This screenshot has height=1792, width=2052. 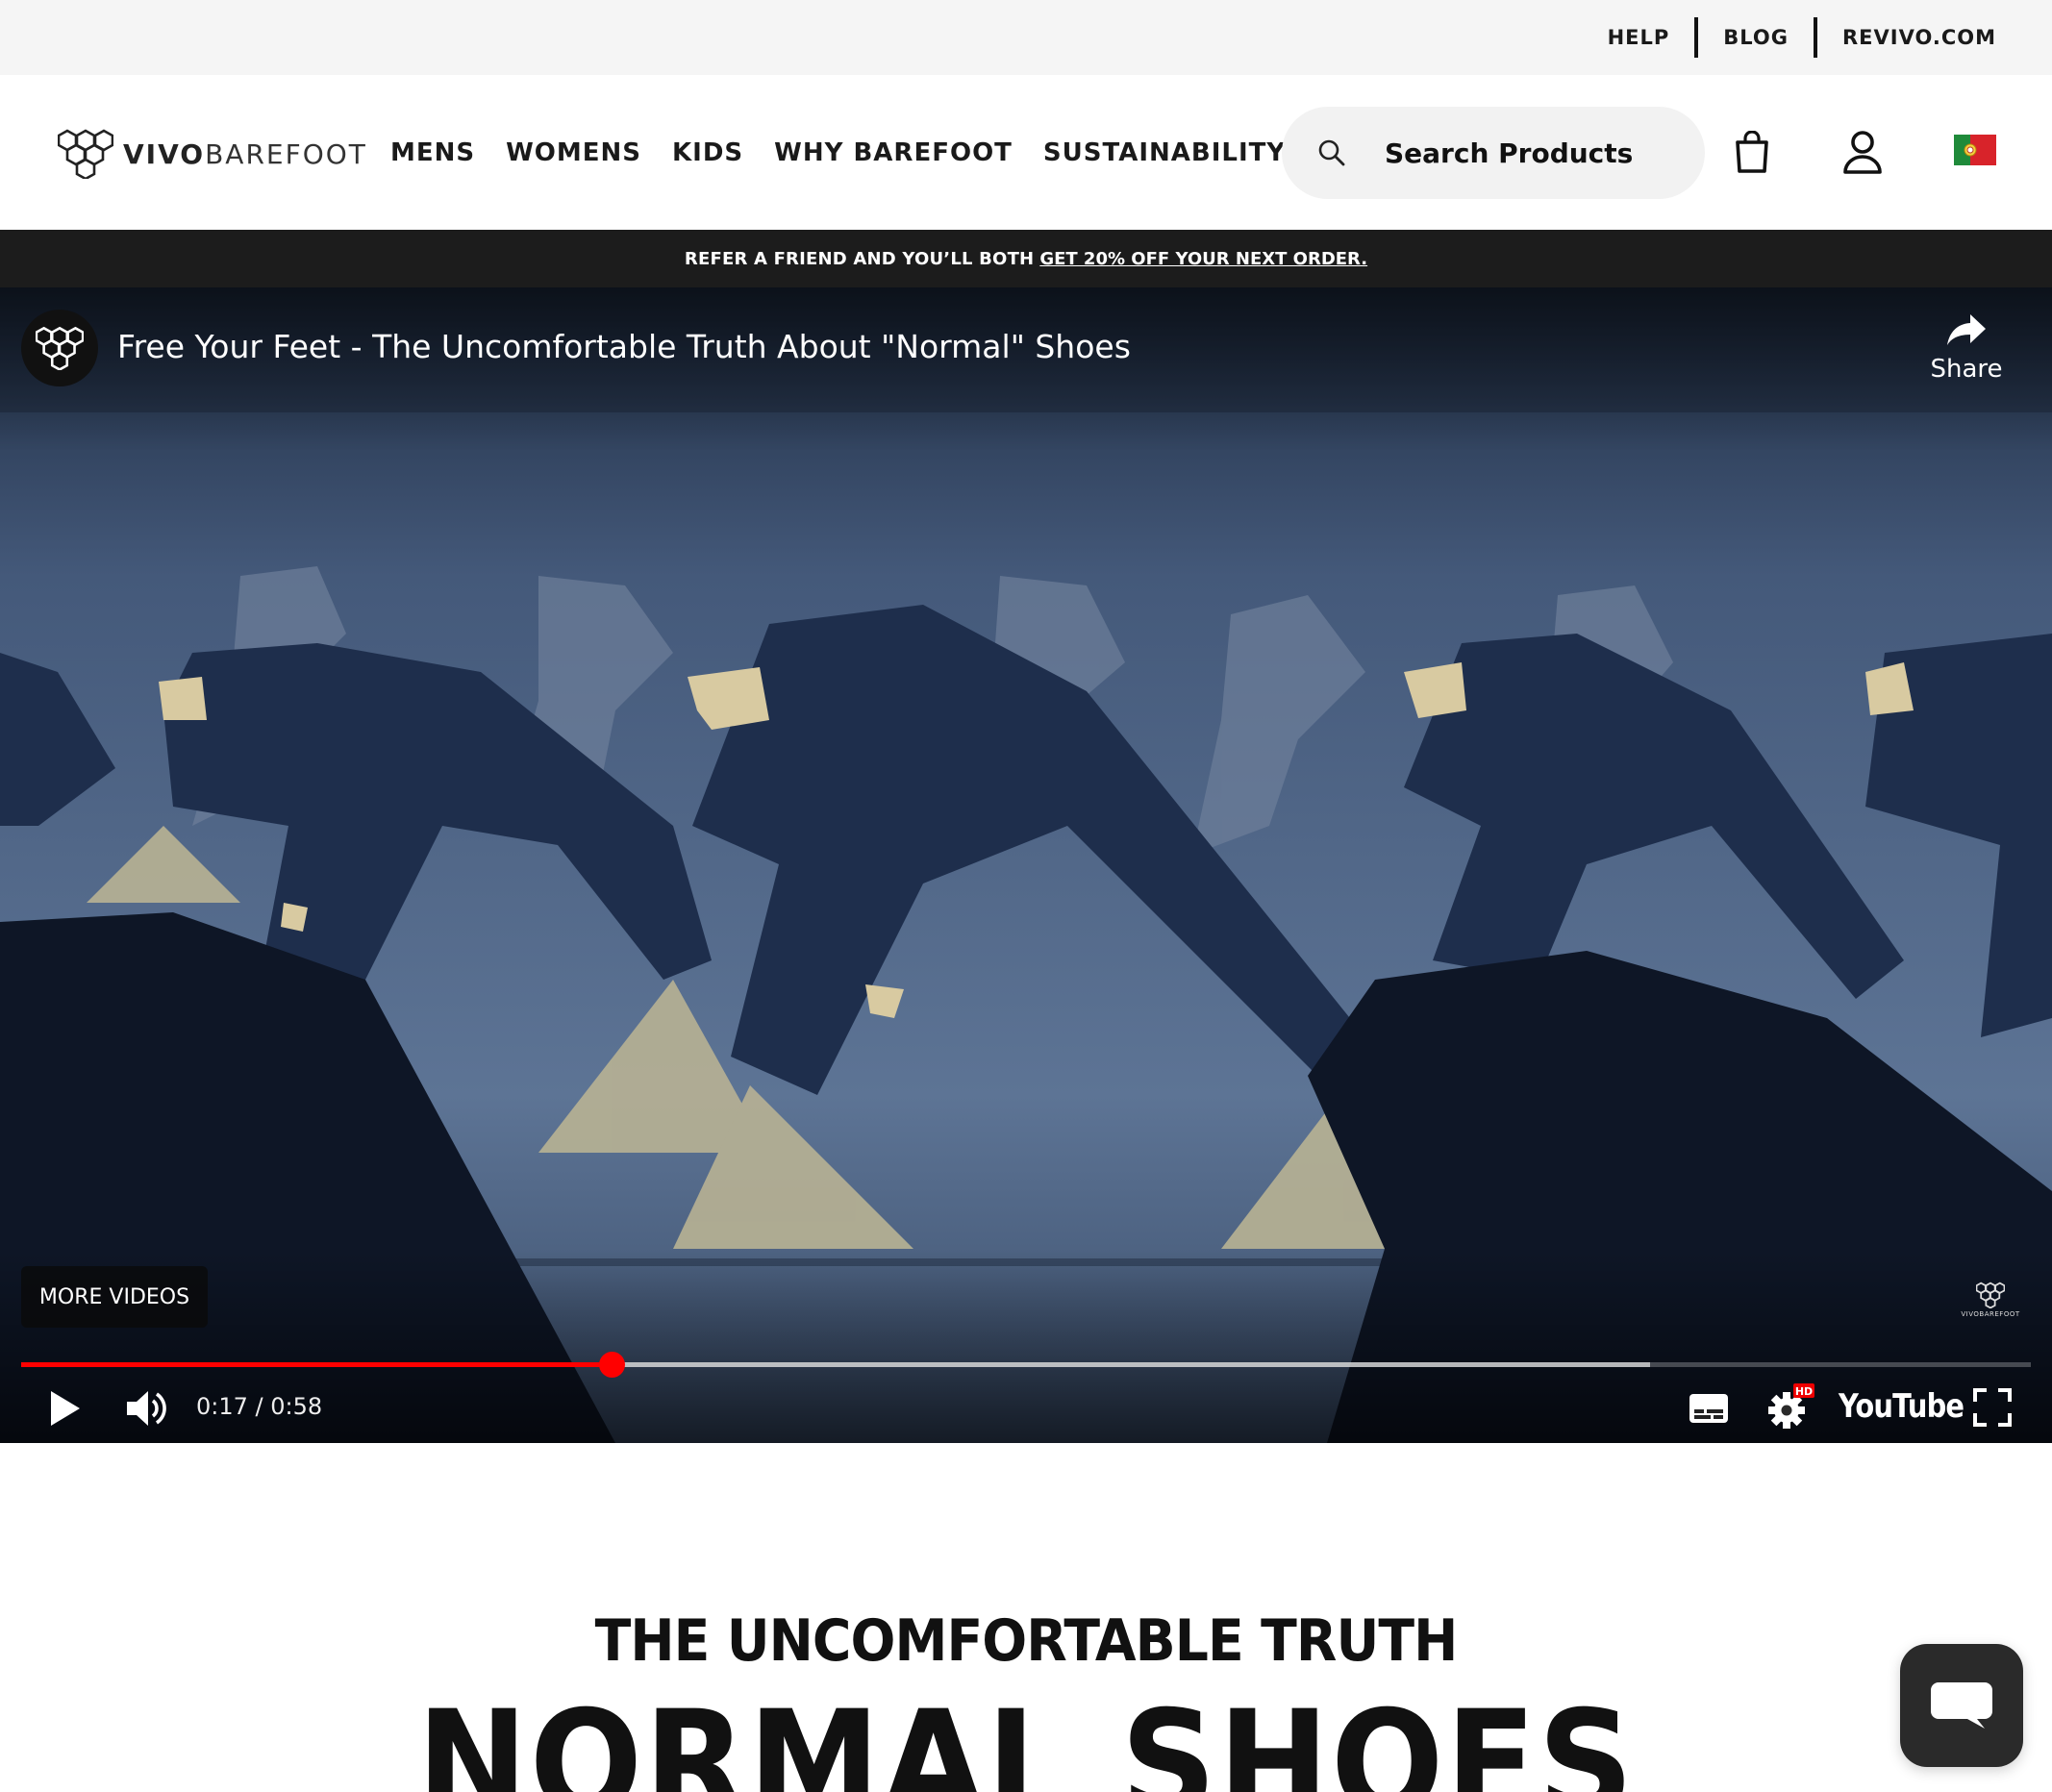 I want to click on fullscreen-icon, so click(x=1992, y=1407).